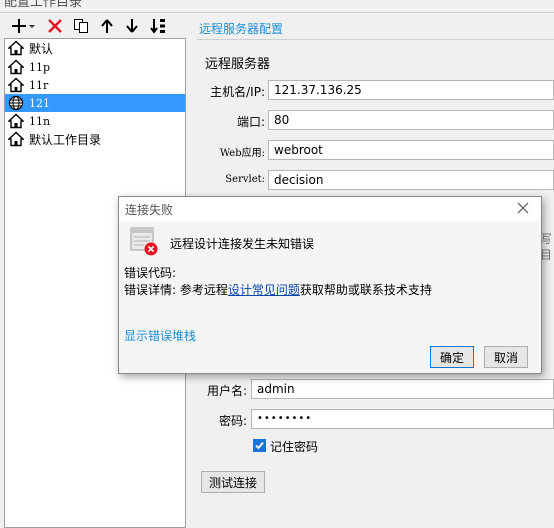 The image size is (554, 528). I want to click on servlet-input: decision, so click(411, 180).